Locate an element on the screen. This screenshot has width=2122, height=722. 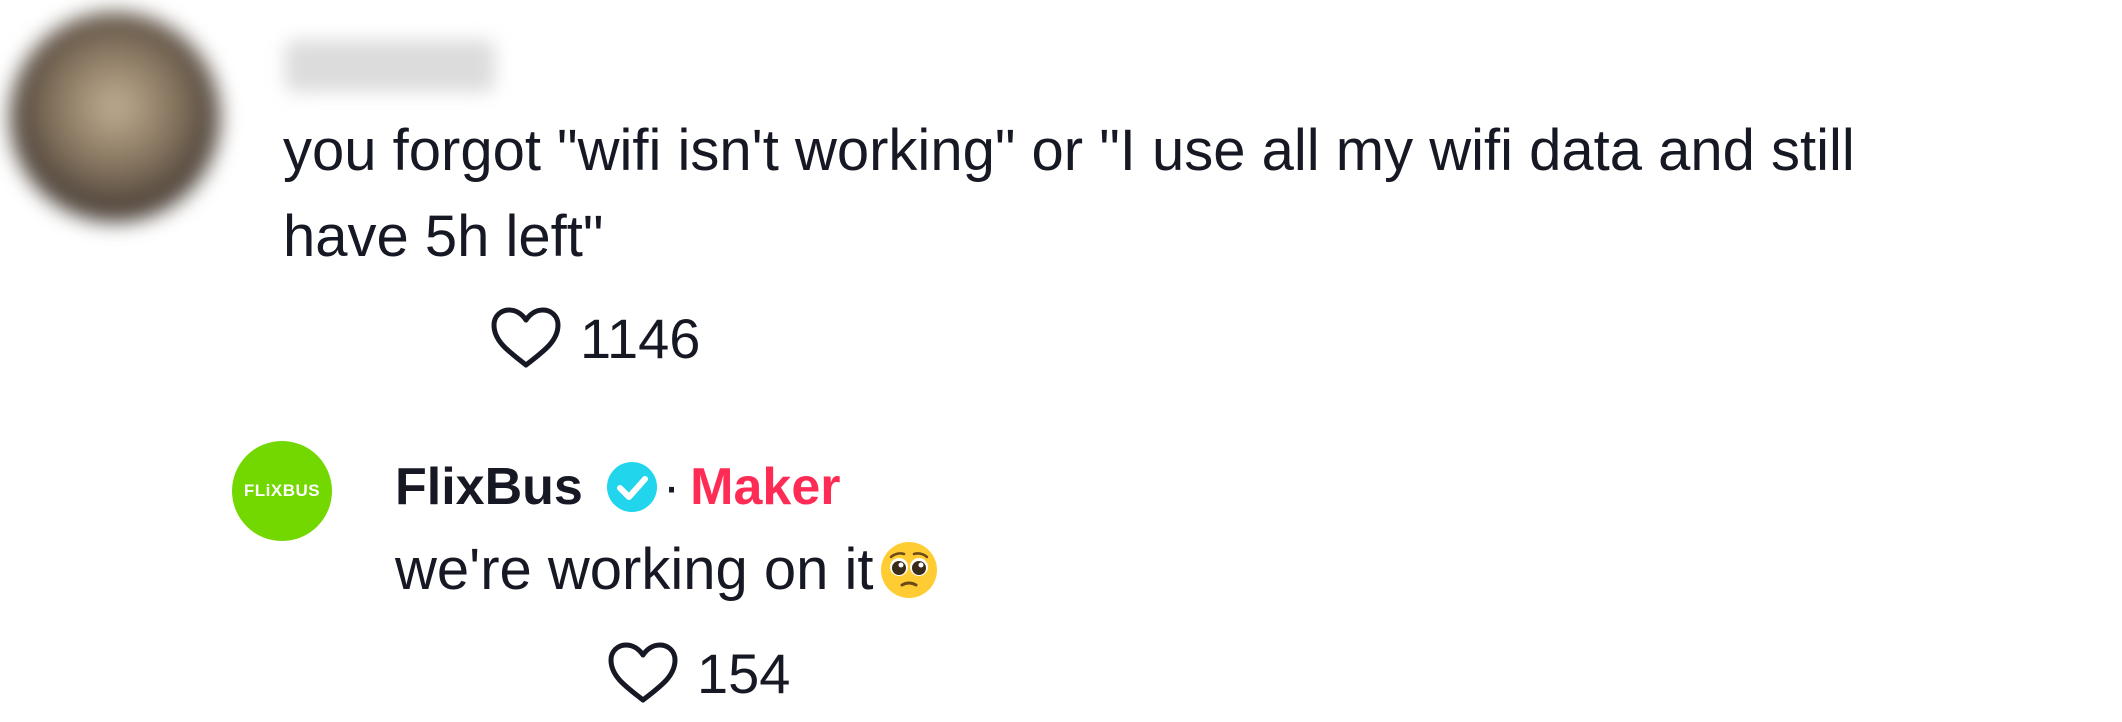
reply-like-count: 154 is located at coordinates (744, 673).